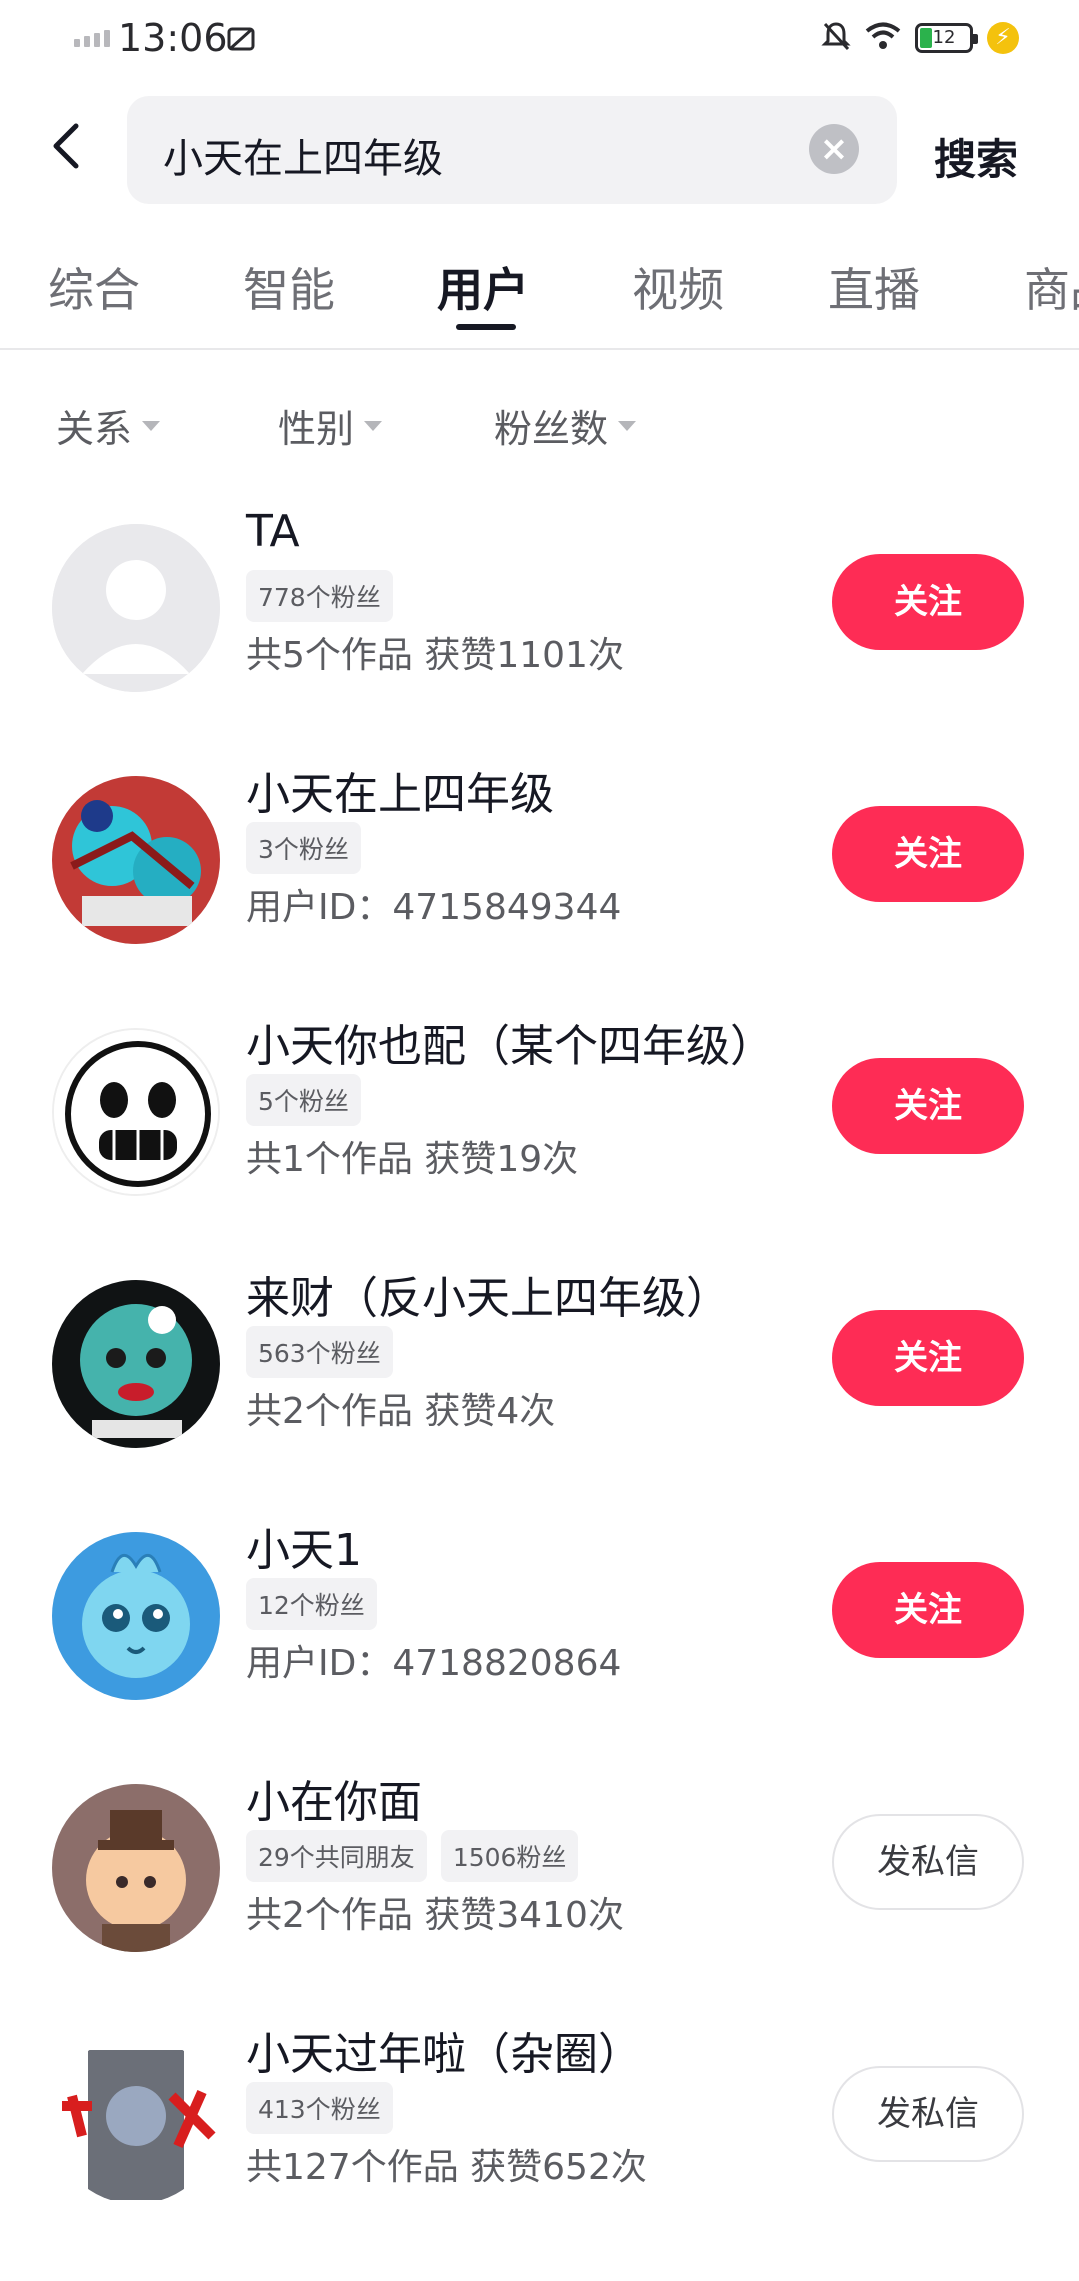 This screenshot has width=1079, height=2281. What do you see at coordinates (303, 1100) in the screenshot?
I see `follower-count-badge: 5个粉丝` at bounding box center [303, 1100].